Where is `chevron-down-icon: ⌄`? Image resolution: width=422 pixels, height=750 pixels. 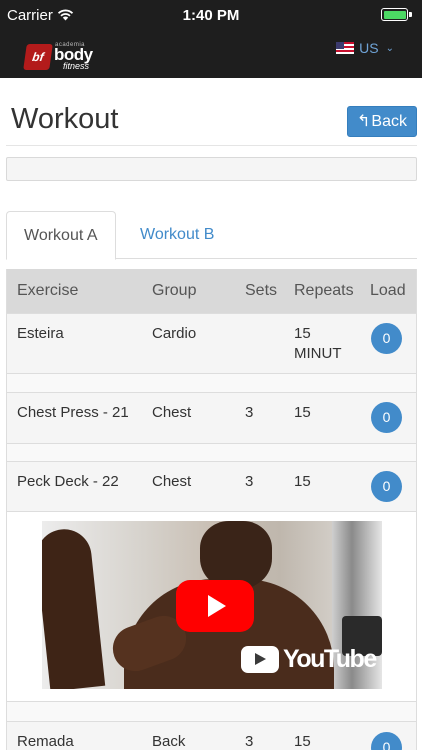
chevron-down-icon: ⌄ is located at coordinates (389, 48).